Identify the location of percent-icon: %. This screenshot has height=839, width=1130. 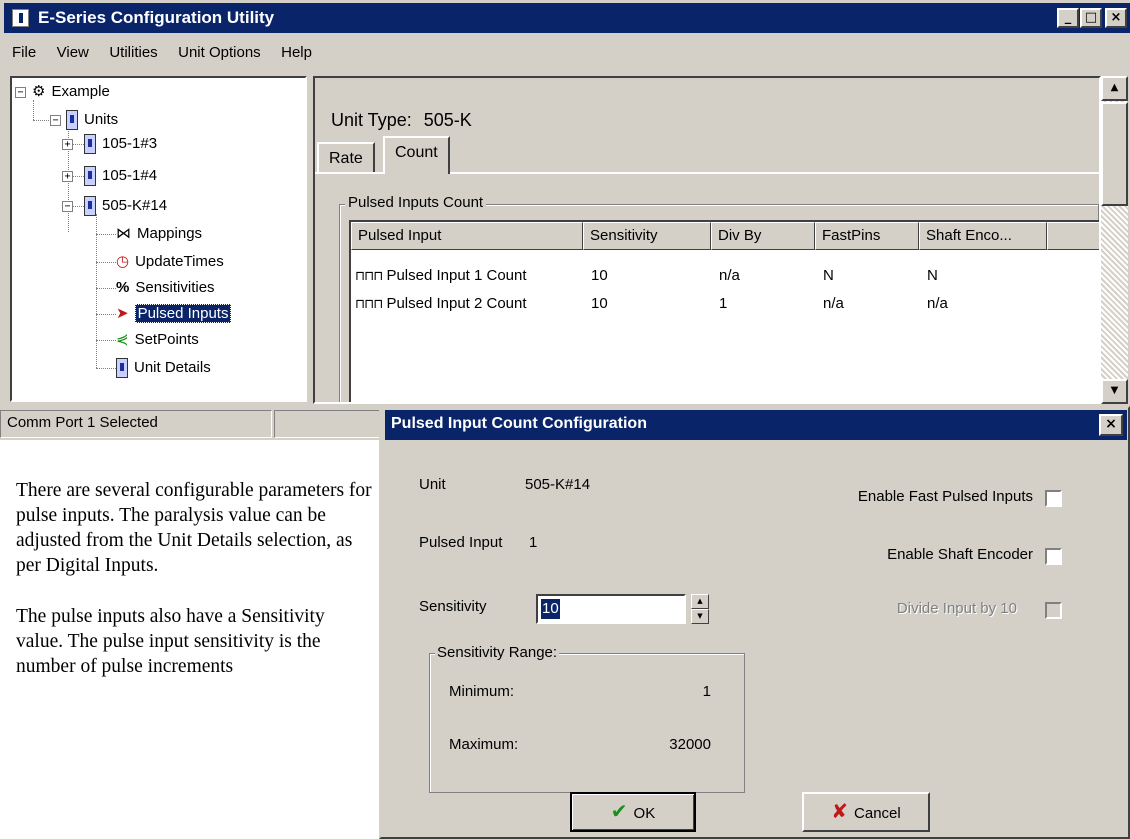
(123, 288).